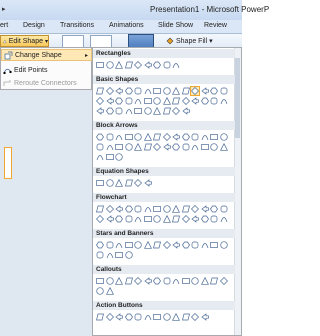 This screenshot has height=336, width=320. What do you see at coordinates (8, 163) in the screenshot?
I see `slide-thumbnail` at bounding box center [8, 163].